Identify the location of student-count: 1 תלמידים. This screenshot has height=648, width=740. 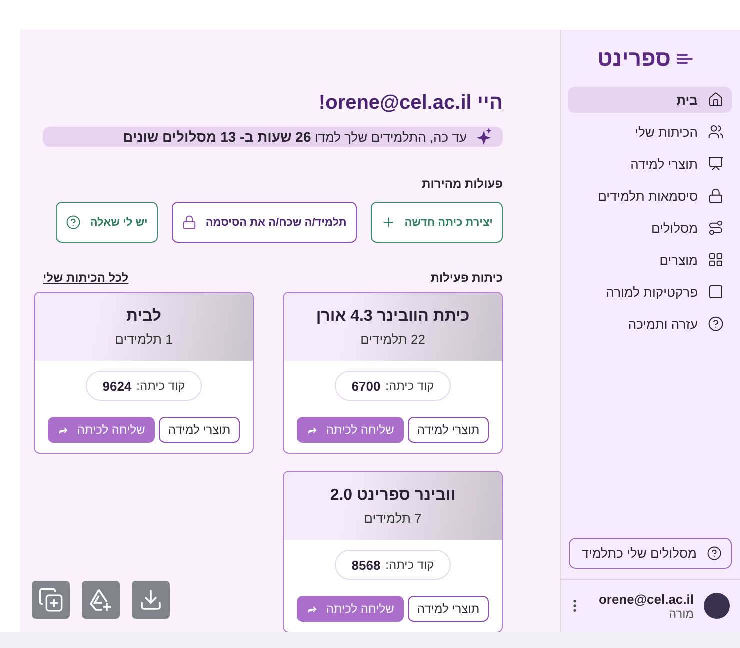
(144, 339).